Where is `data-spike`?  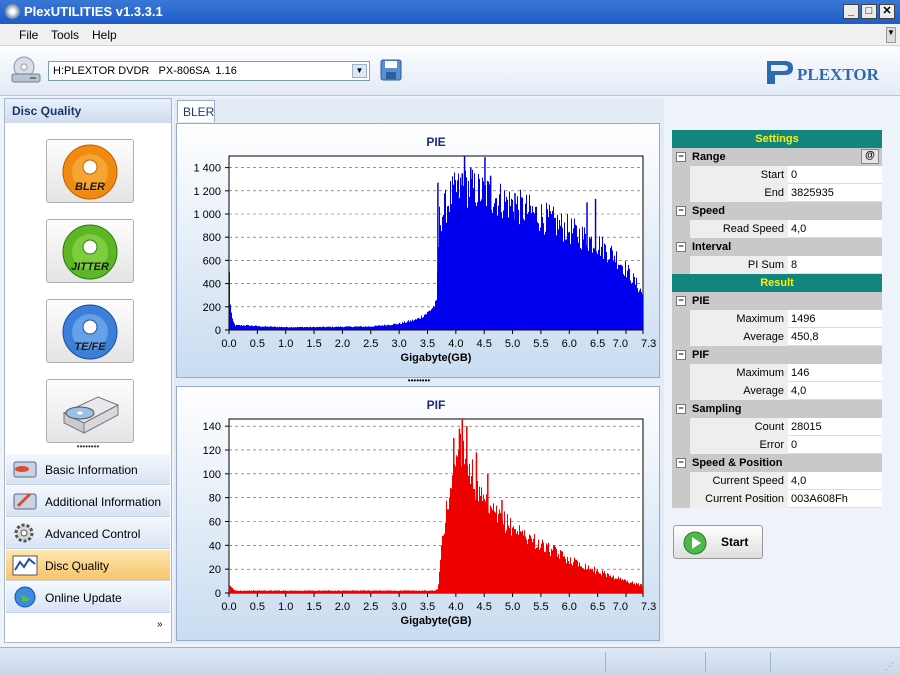
data-spike is located at coordinates (490, 252).